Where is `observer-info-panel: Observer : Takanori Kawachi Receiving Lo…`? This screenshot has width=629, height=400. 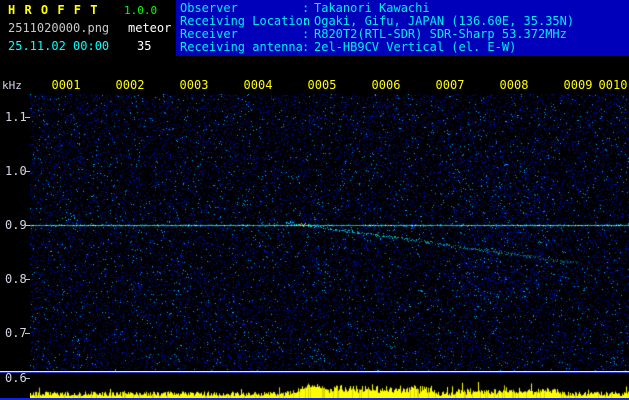 observer-info-panel: Observer : Takanori Kawachi Receiving Lo… is located at coordinates (402, 28).